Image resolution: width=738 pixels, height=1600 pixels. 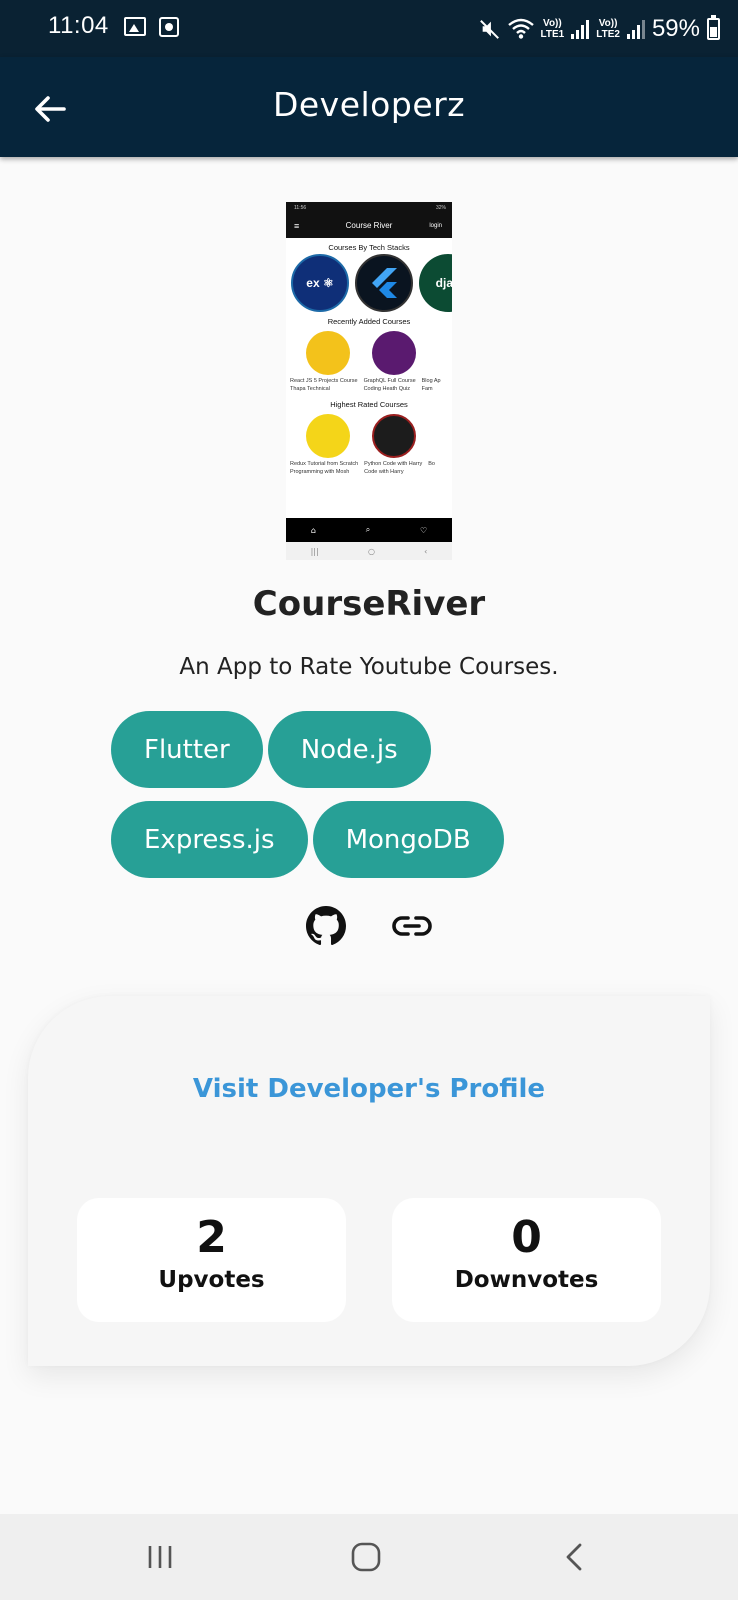 I want to click on github-icon, so click(x=326, y=926).